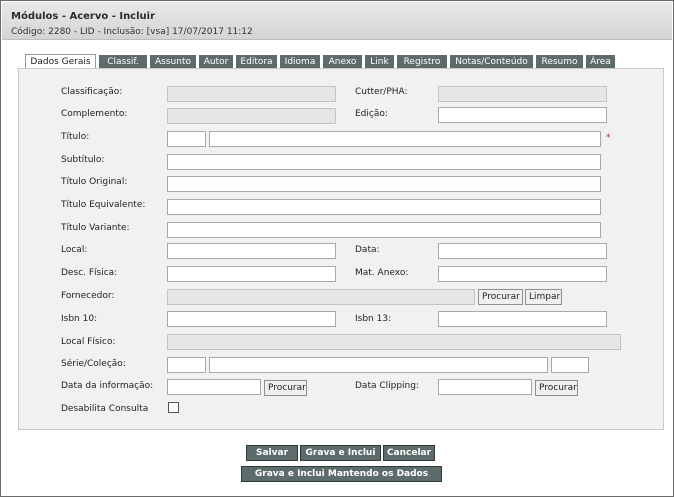 The width and height of the screenshot is (674, 497). I want to click on data-field, so click(522, 251).